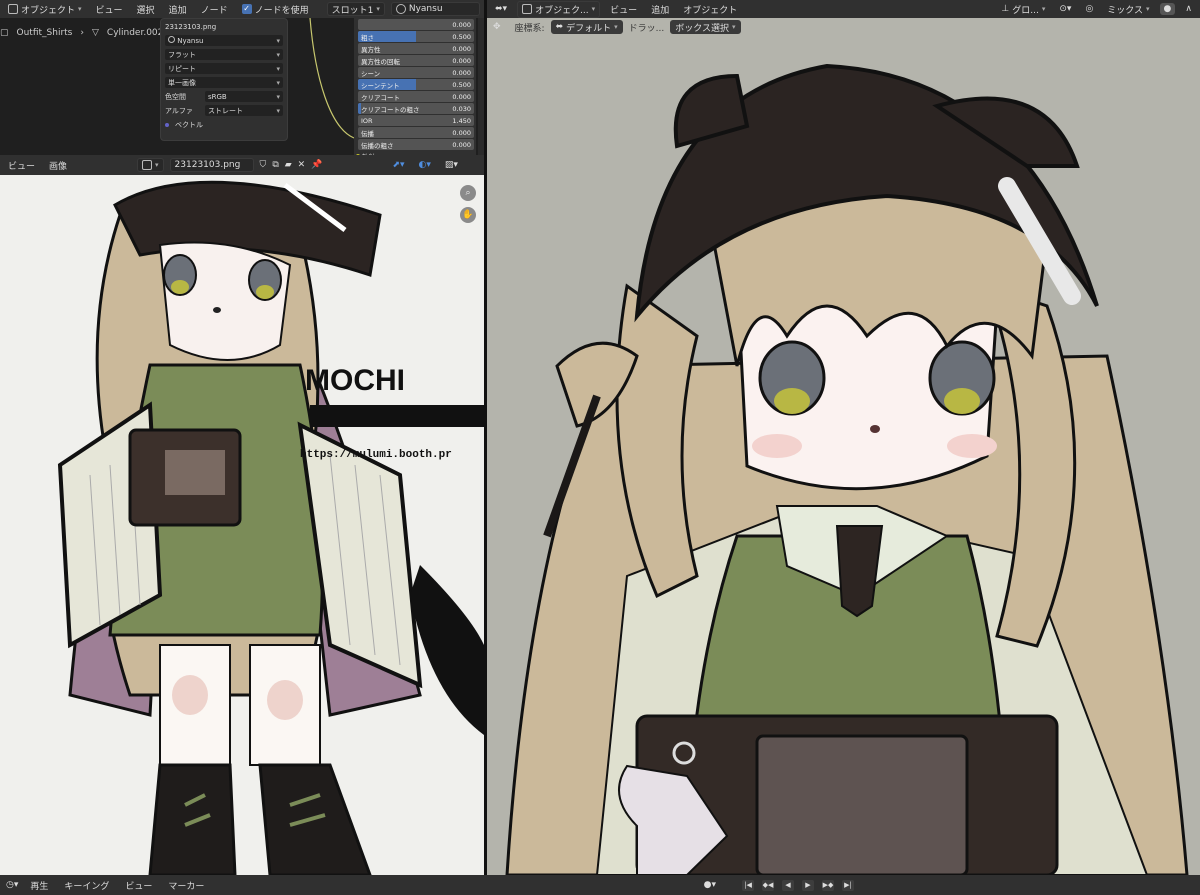  What do you see at coordinates (214, 9) in the screenshot?
I see `menu-node: ノード` at bounding box center [214, 9].